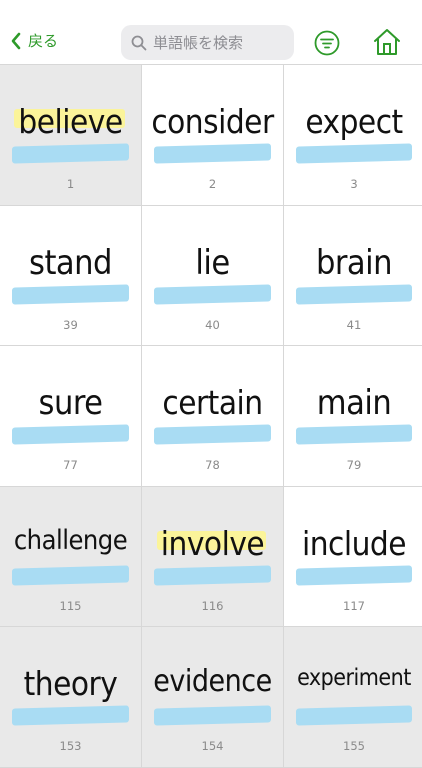  Describe the element at coordinates (70, 184) in the screenshot. I see `word-number: 1` at that location.